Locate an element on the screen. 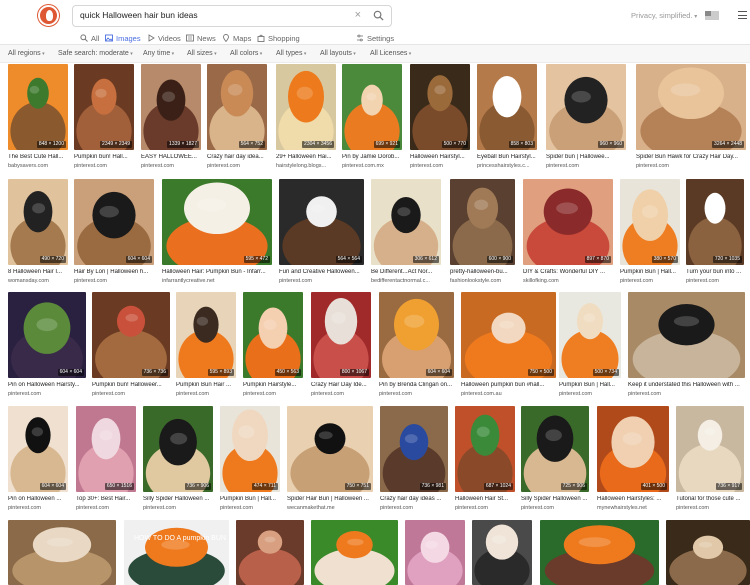 The width and height of the screenshot is (750, 585). image-thumbnail: 2349 × 2349 is located at coordinates (104, 107).